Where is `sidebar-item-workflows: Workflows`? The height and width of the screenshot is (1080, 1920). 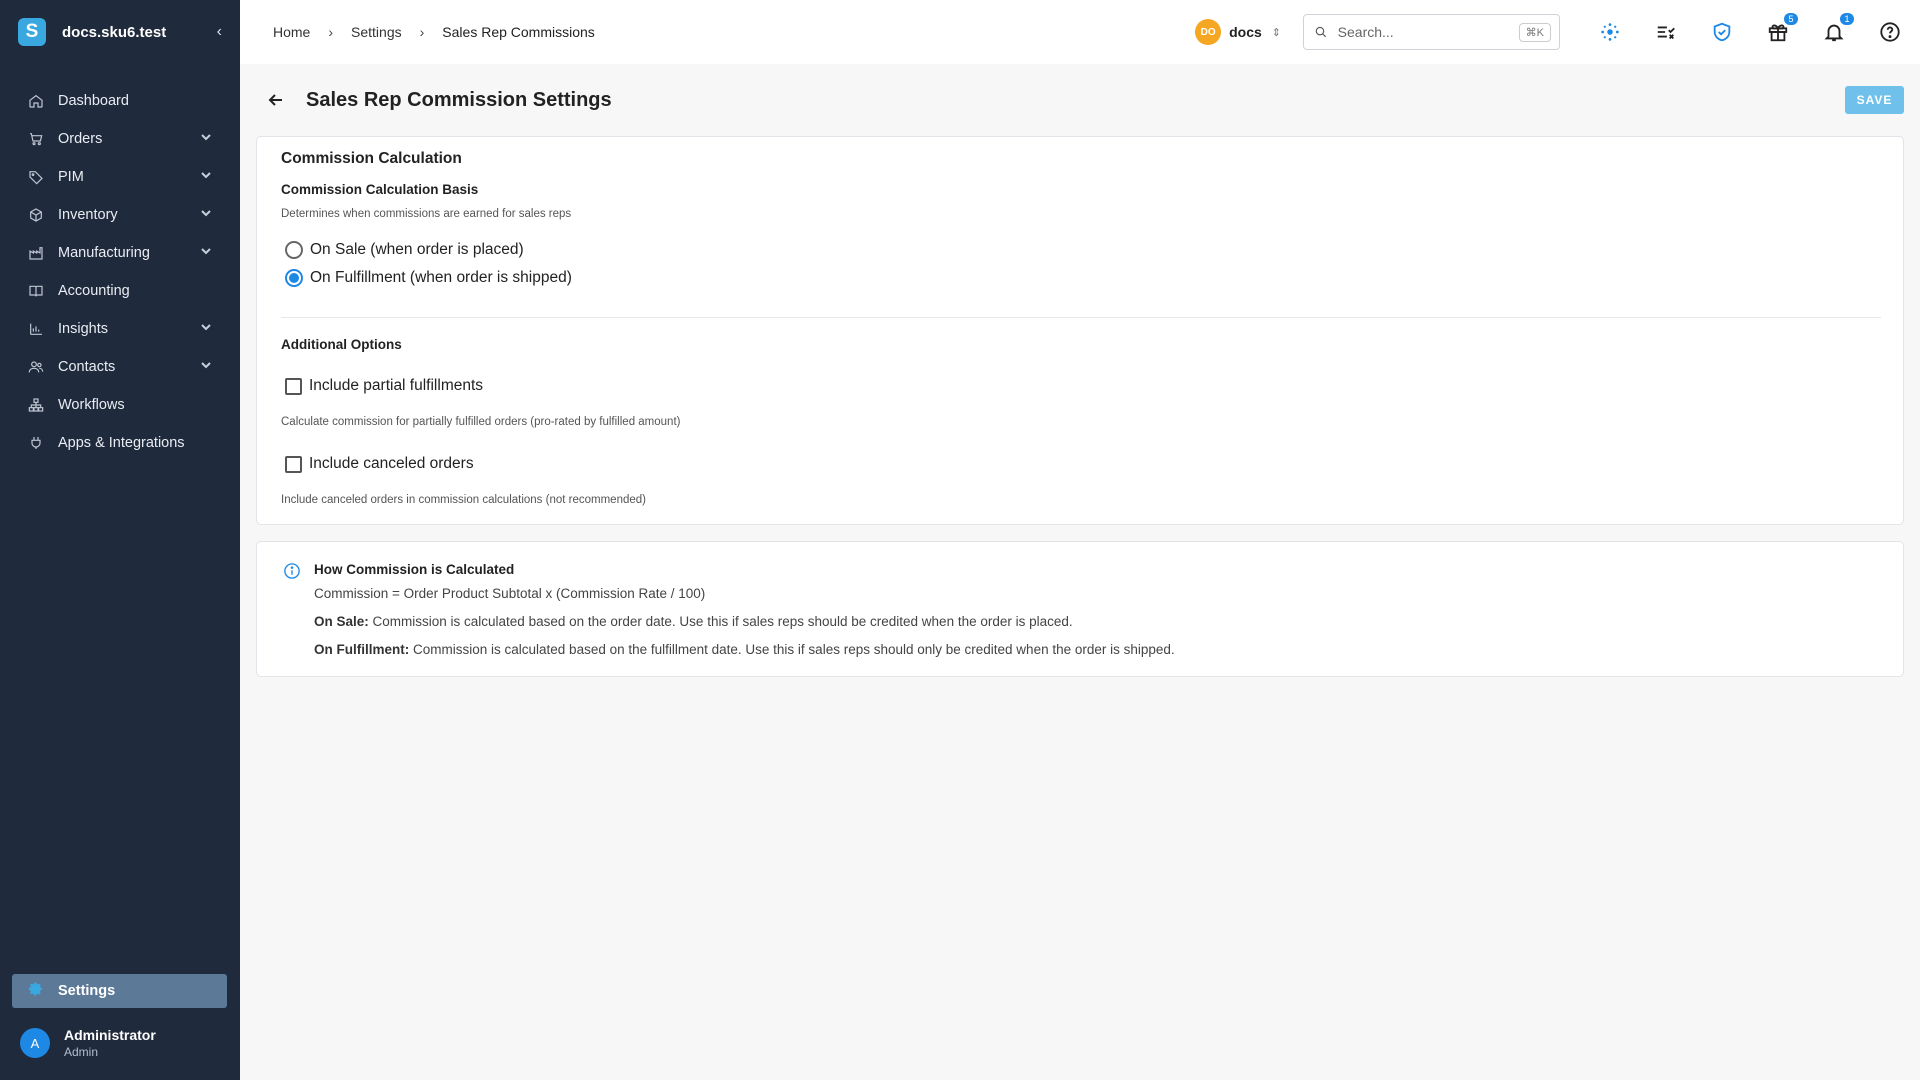
sidebar-item-workflows: Workflows is located at coordinates (120, 405).